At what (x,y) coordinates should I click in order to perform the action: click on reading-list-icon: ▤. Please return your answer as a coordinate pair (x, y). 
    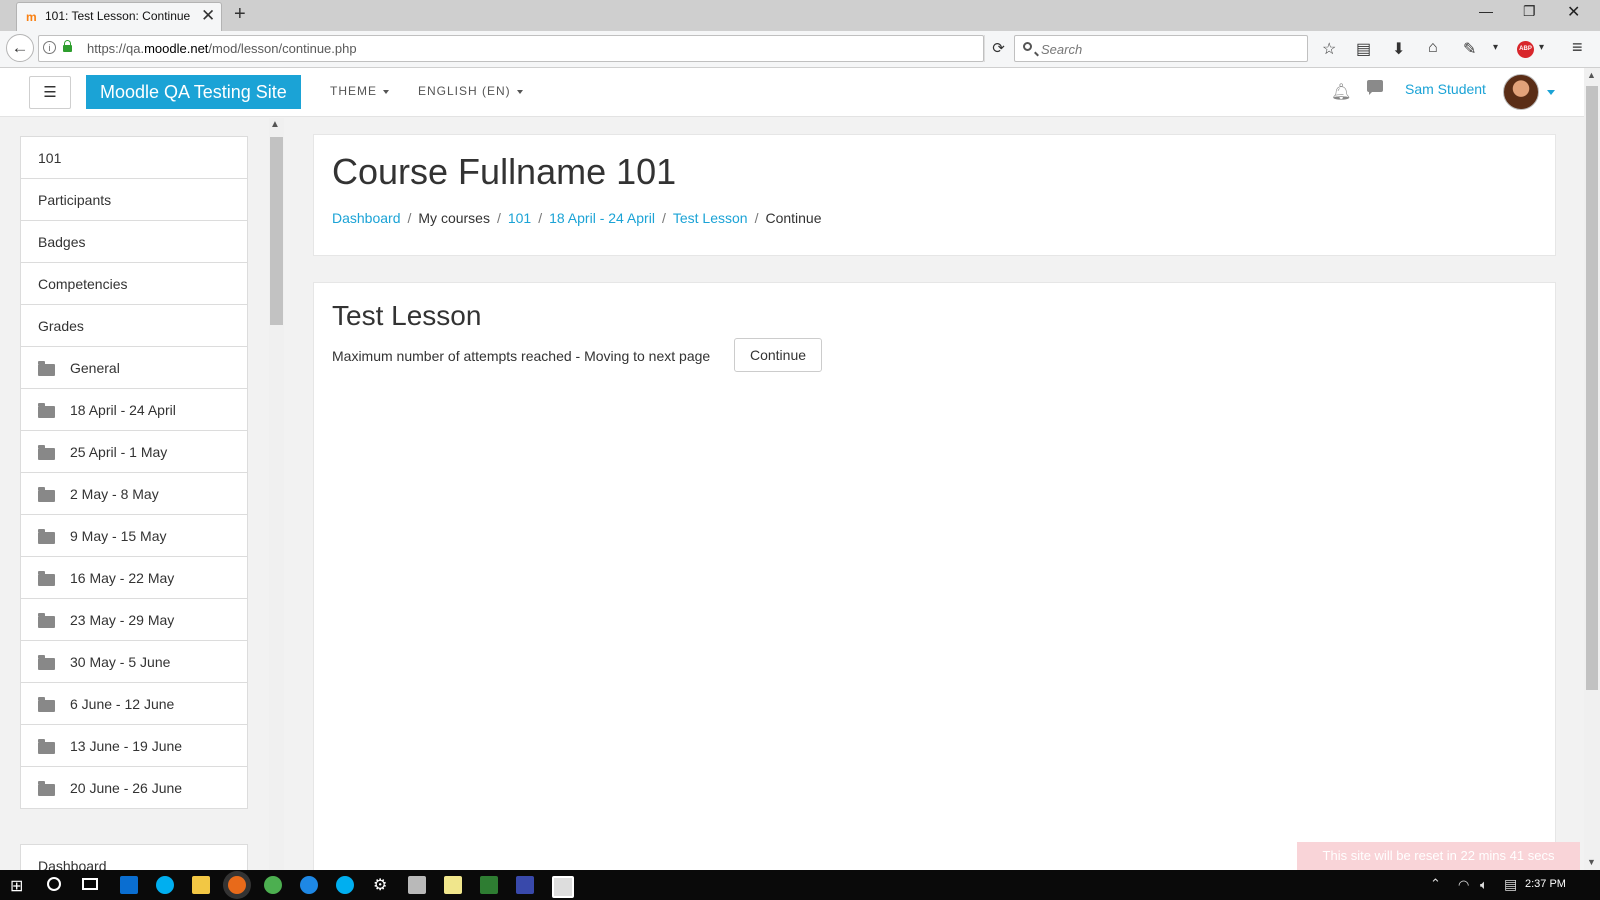
    Looking at the image, I should click on (1363, 49).